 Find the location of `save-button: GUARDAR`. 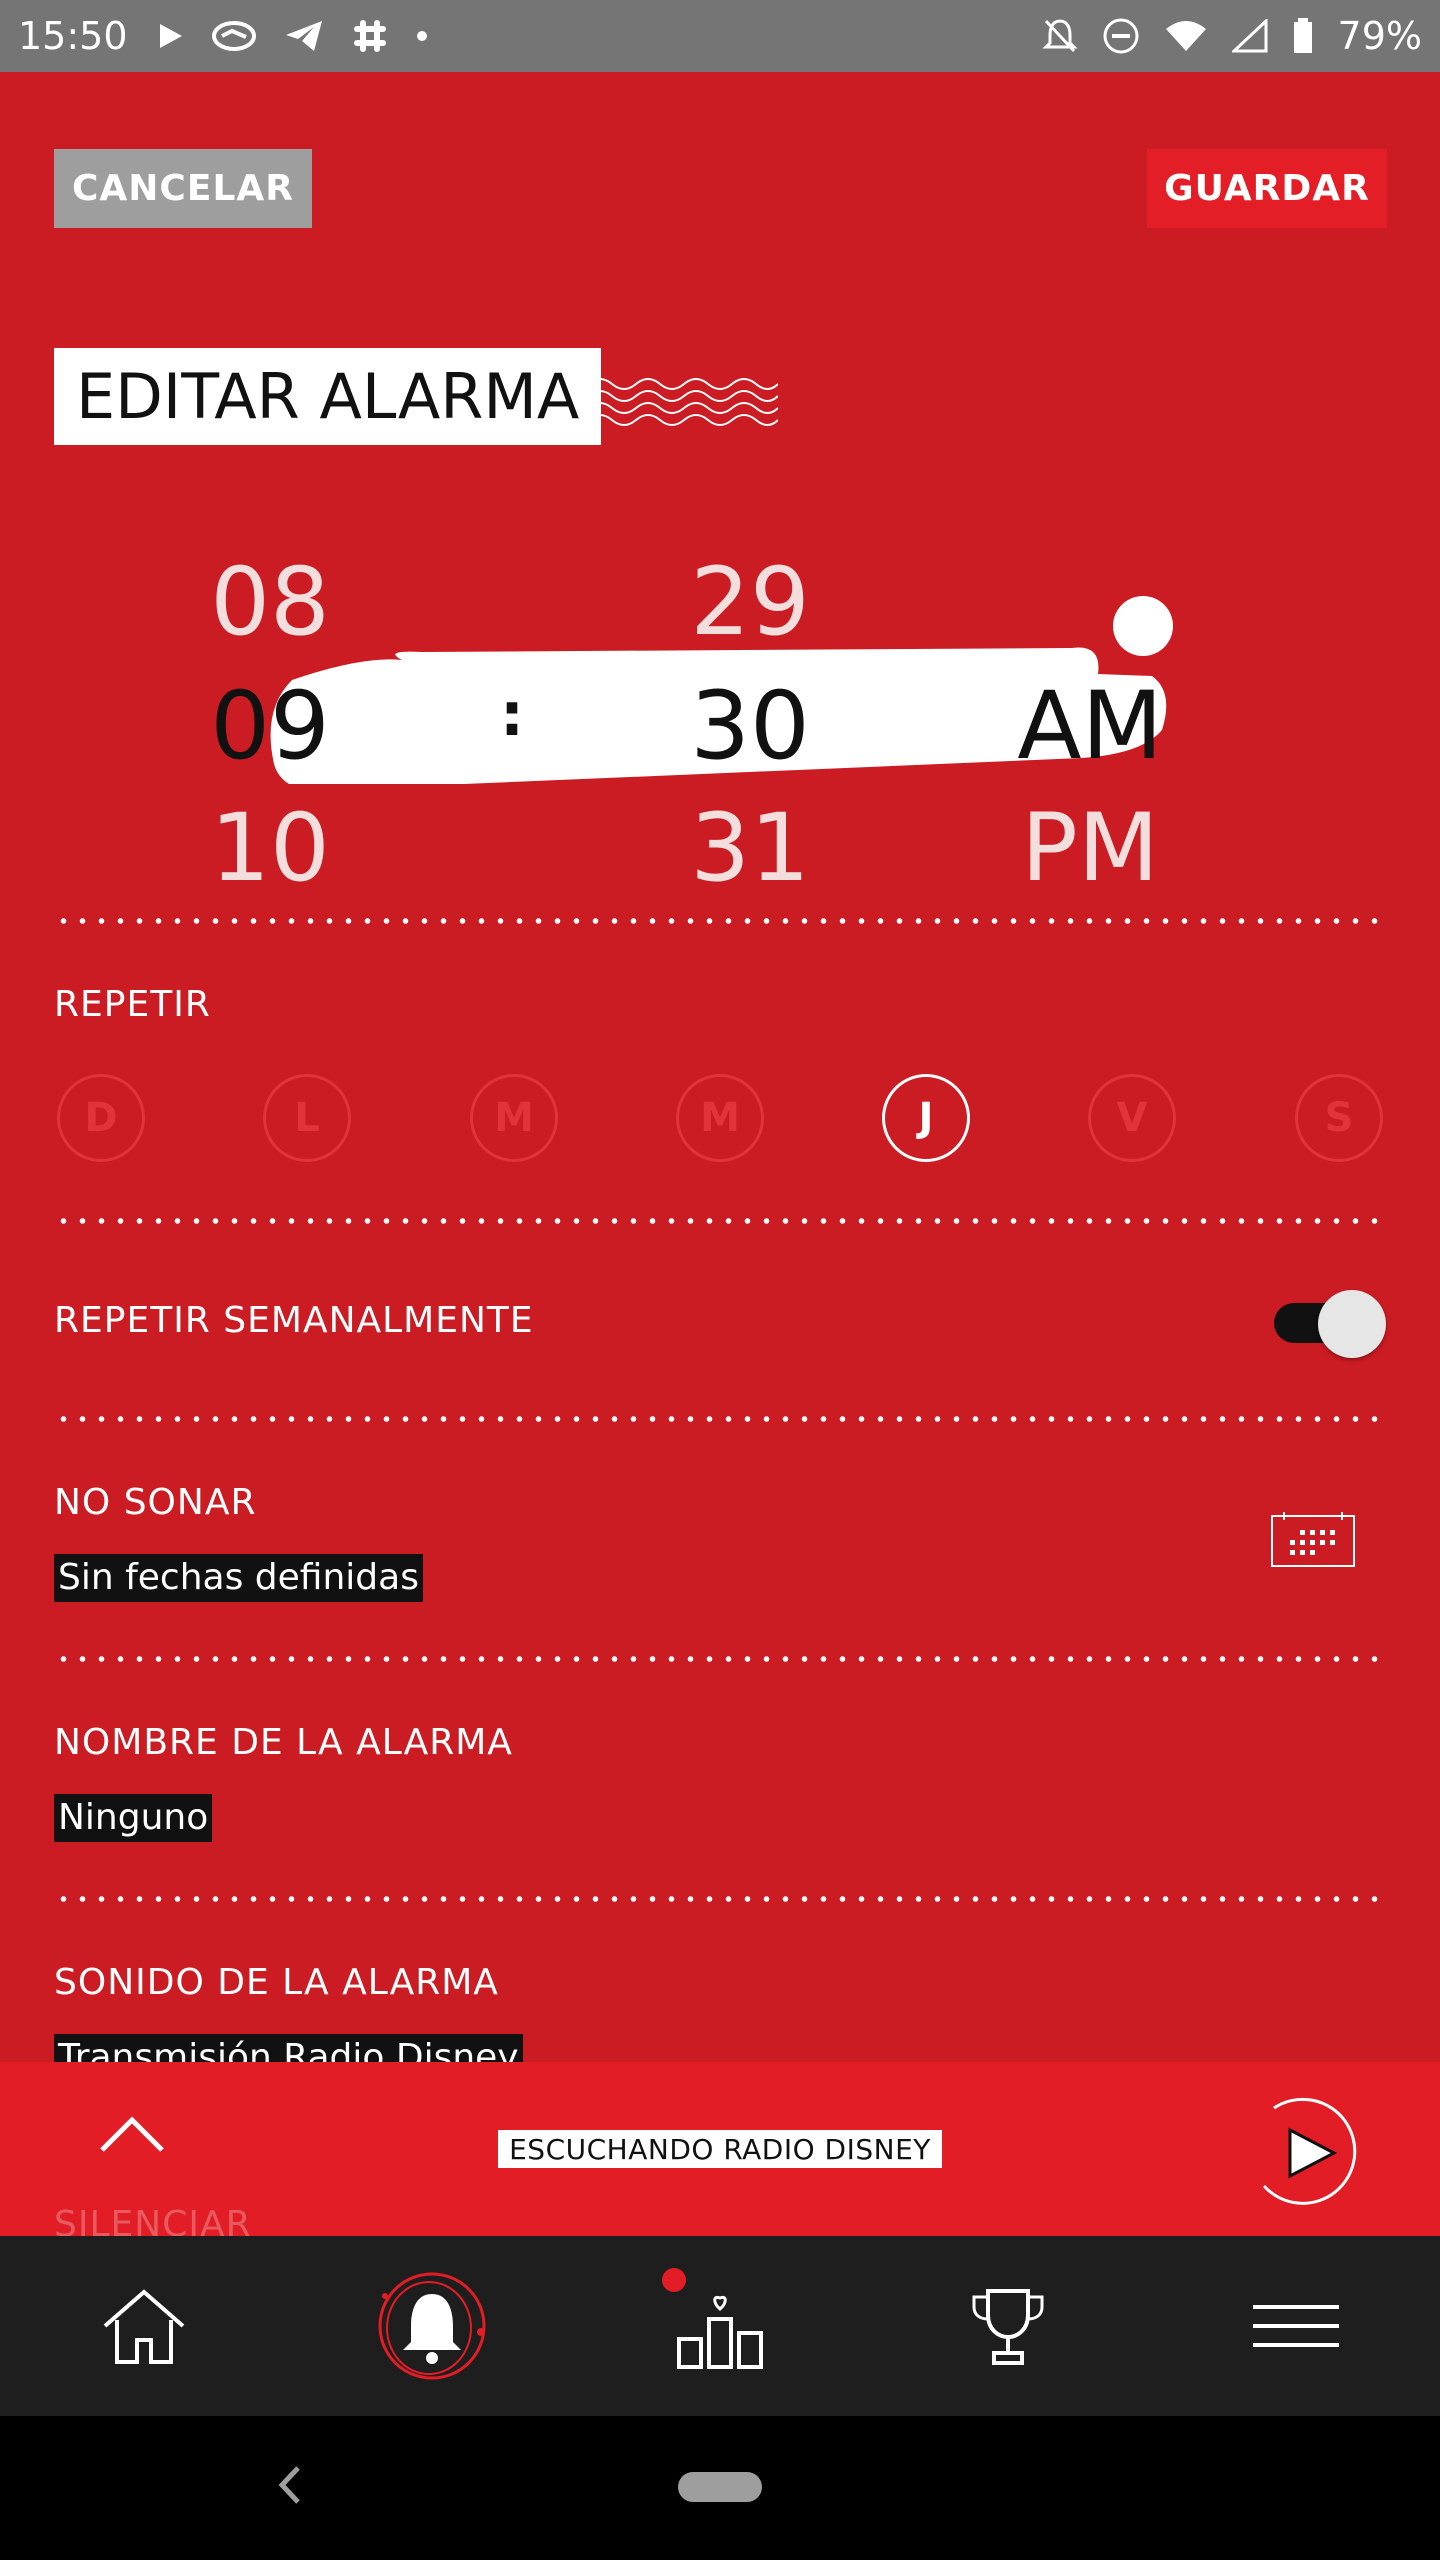

save-button: GUARDAR is located at coordinates (1267, 188).